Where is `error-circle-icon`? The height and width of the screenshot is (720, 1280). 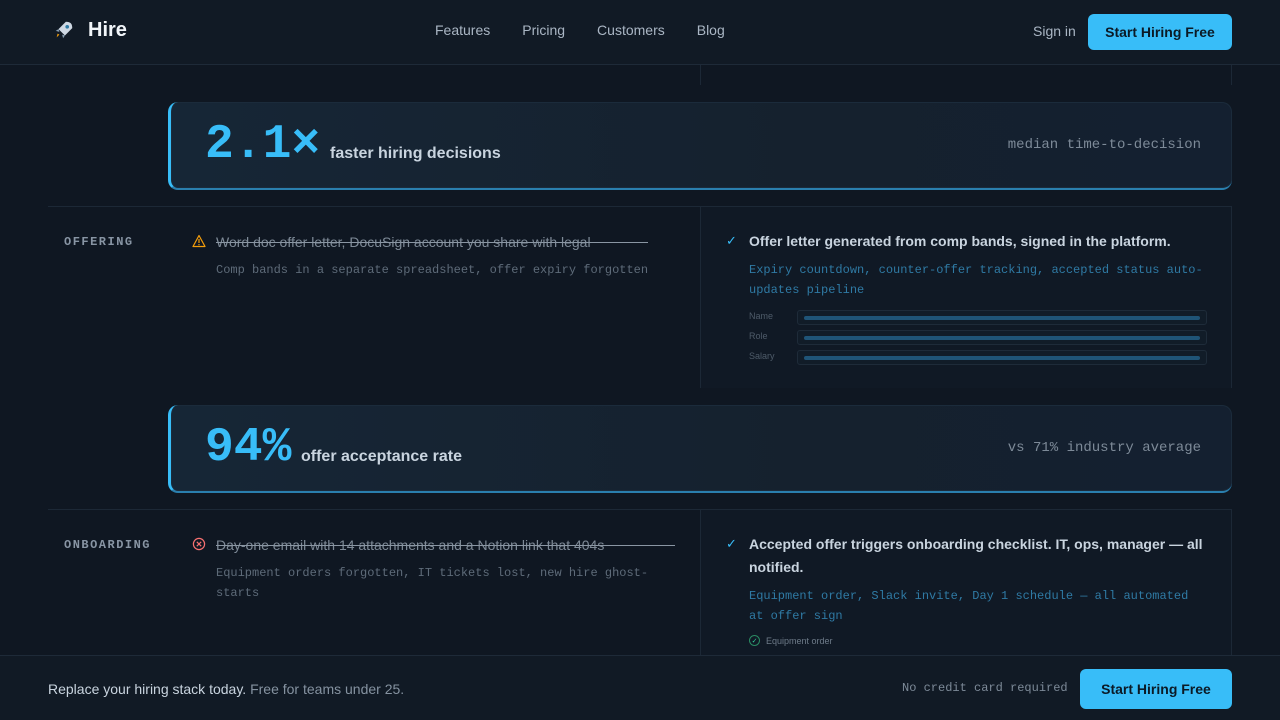
error-circle-icon is located at coordinates (199, 544).